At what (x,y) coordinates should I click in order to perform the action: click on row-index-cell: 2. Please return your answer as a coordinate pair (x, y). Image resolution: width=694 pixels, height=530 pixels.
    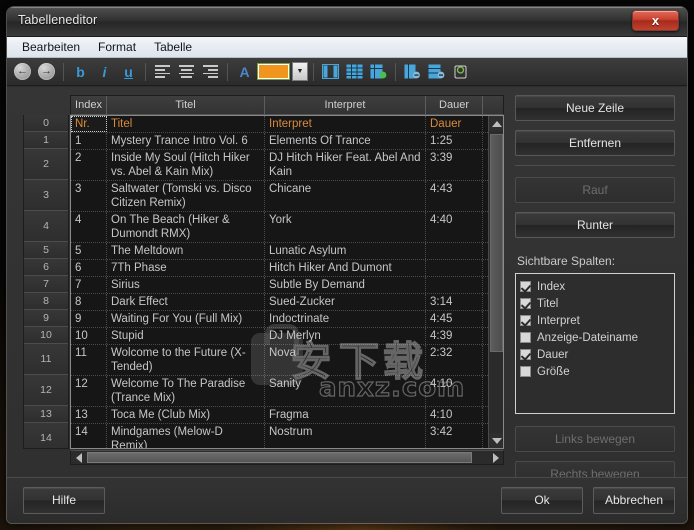
    Looking at the image, I should click on (46, 164).